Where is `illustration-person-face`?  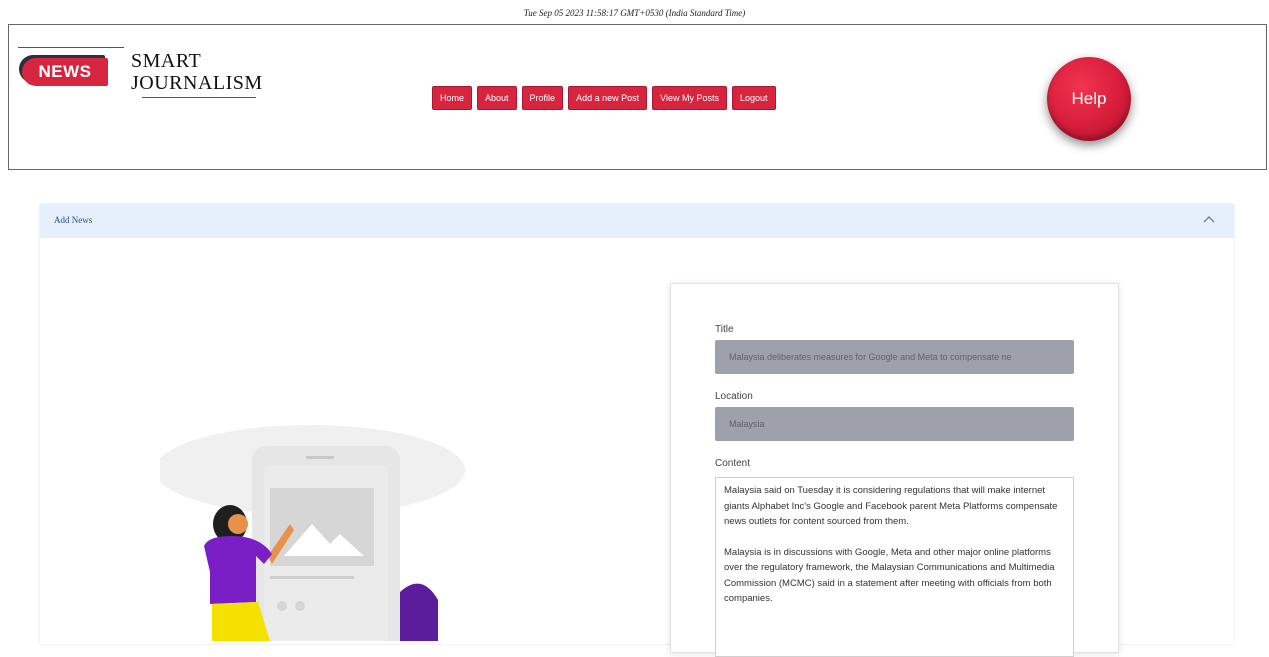
illustration-person-face is located at coordinates (238, 524).